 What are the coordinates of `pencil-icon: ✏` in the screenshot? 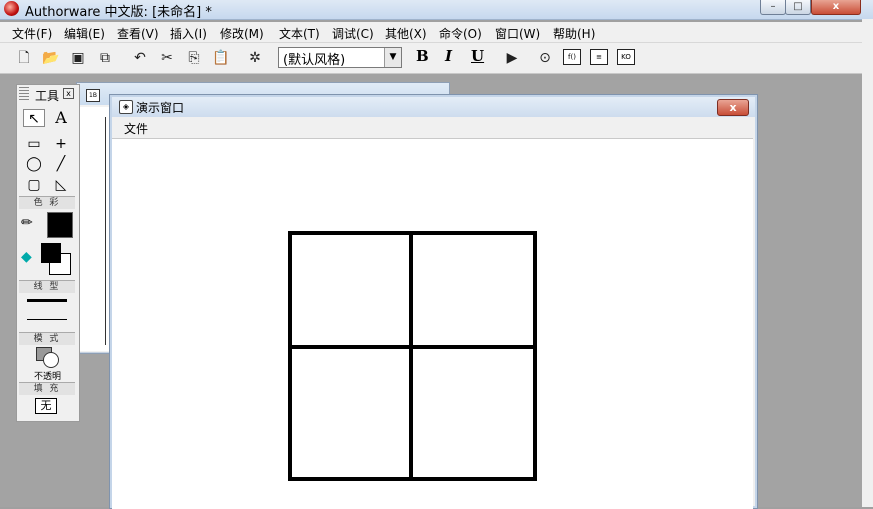 It's located at (27, 223).